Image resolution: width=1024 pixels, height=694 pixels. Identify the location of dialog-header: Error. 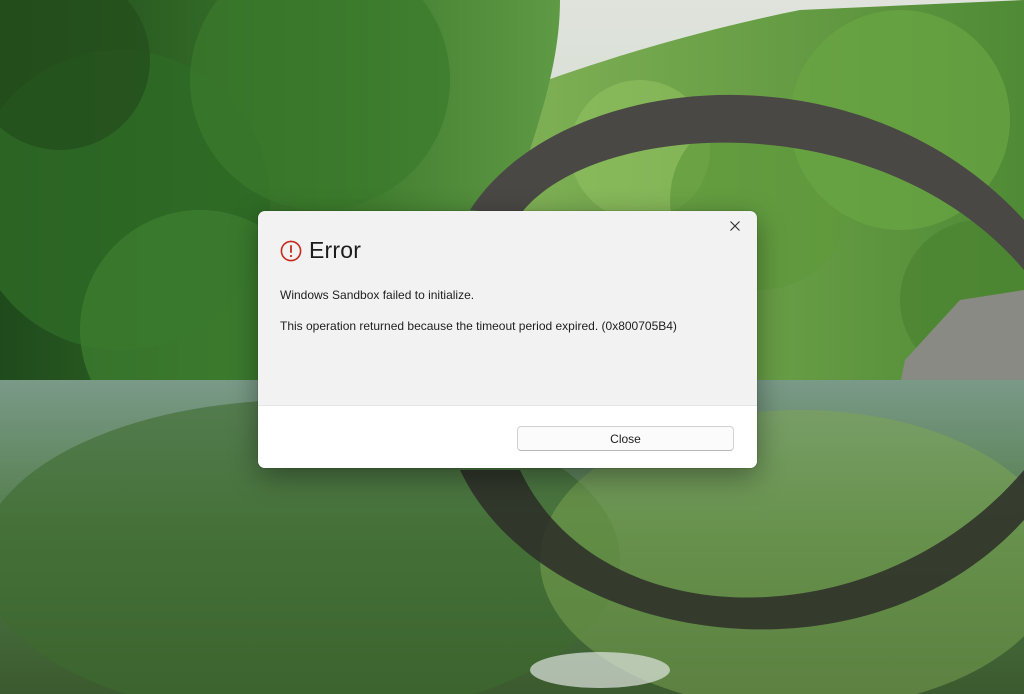
(320, 250).